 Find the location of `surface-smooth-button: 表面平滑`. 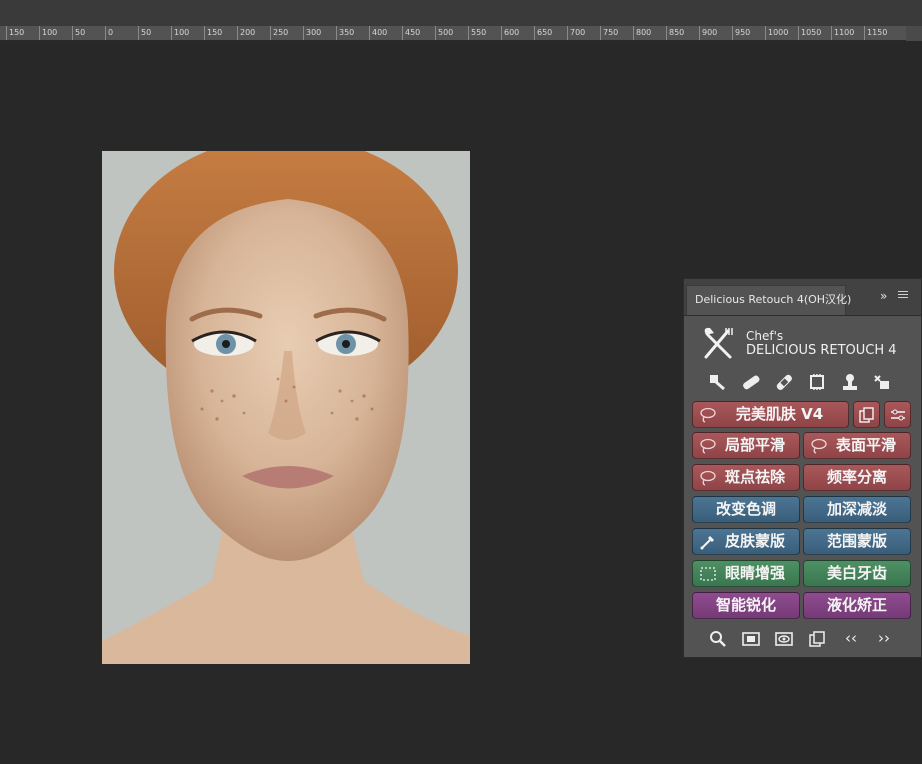

surface-smooth-button: 表面平滑 is located at coordinates (857, 445).